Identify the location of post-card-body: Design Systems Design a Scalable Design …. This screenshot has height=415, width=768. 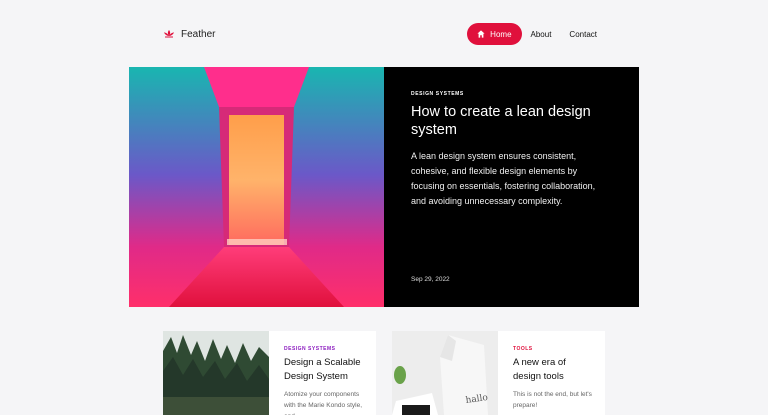
(322, 373).